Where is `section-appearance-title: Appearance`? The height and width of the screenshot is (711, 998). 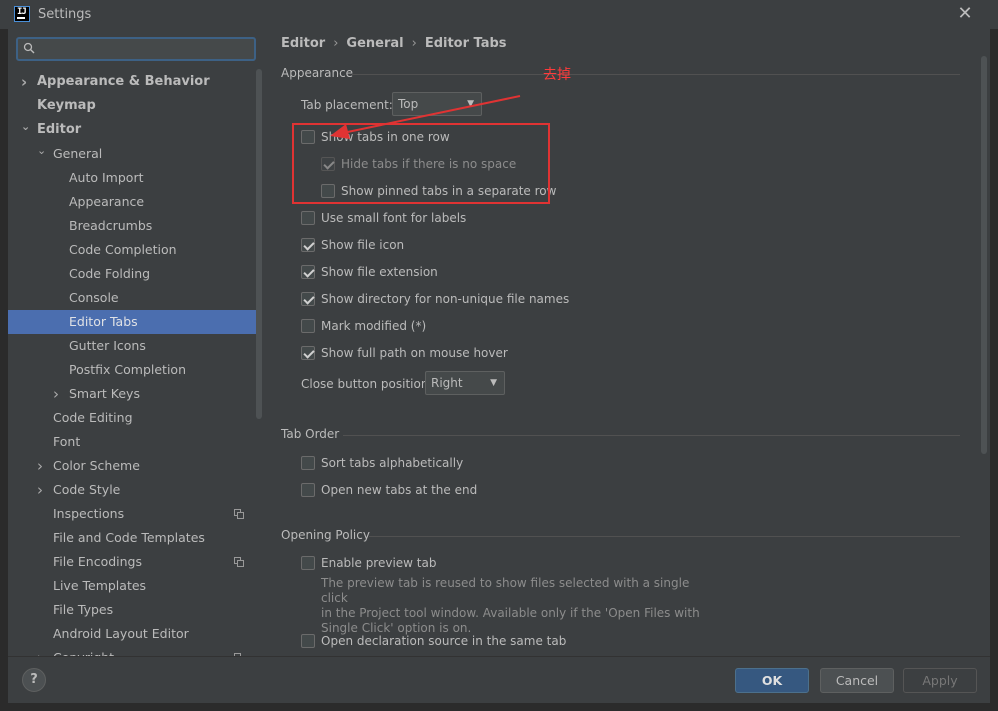
section-appearance-title: Appearance is located at coordinates (317, 73).